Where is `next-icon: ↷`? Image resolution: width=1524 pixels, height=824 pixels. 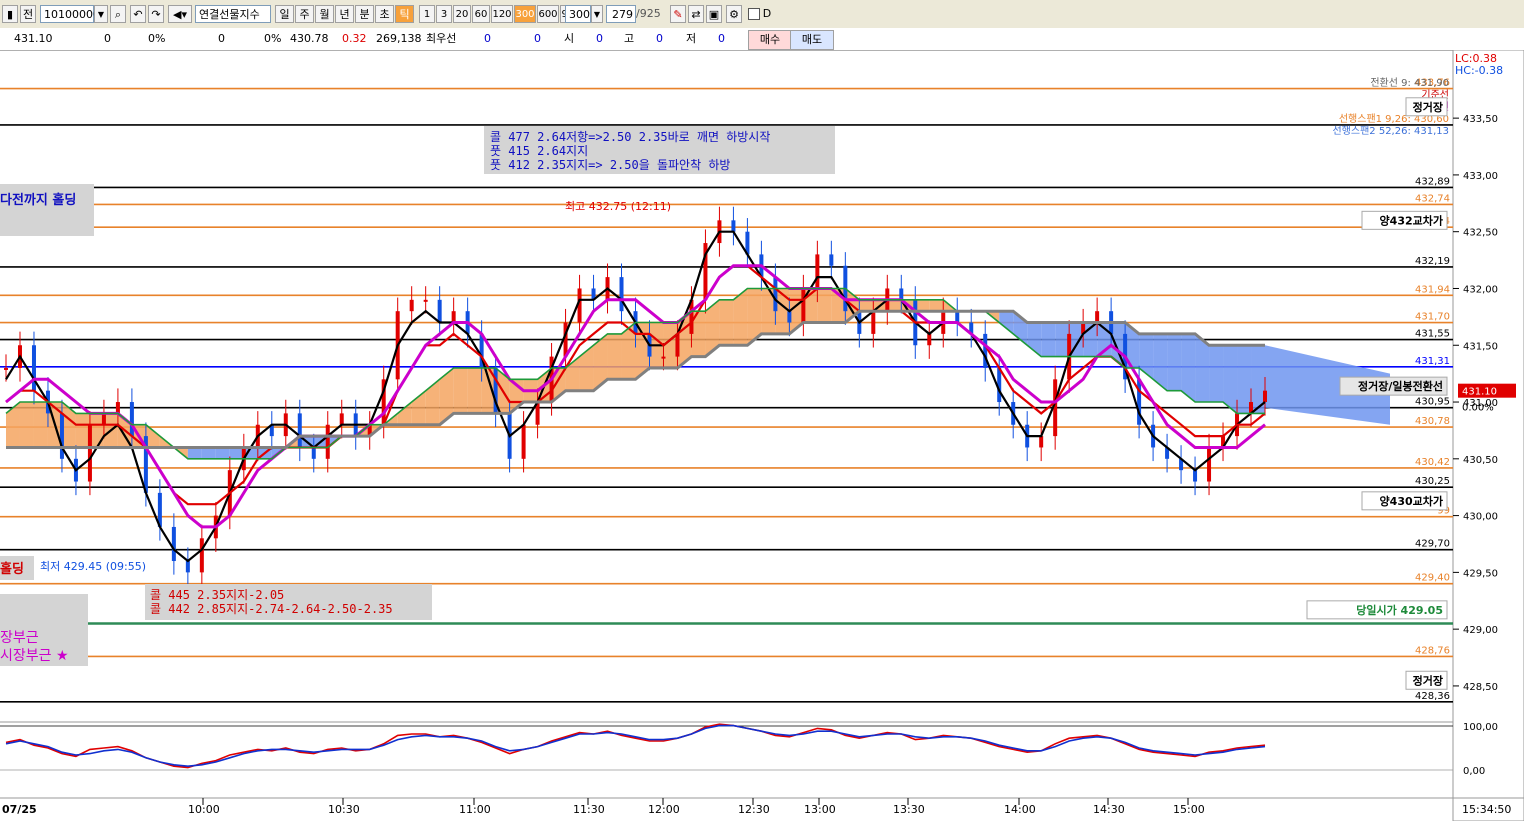 next-icon: ↷ is located at coordinates (156, 14).